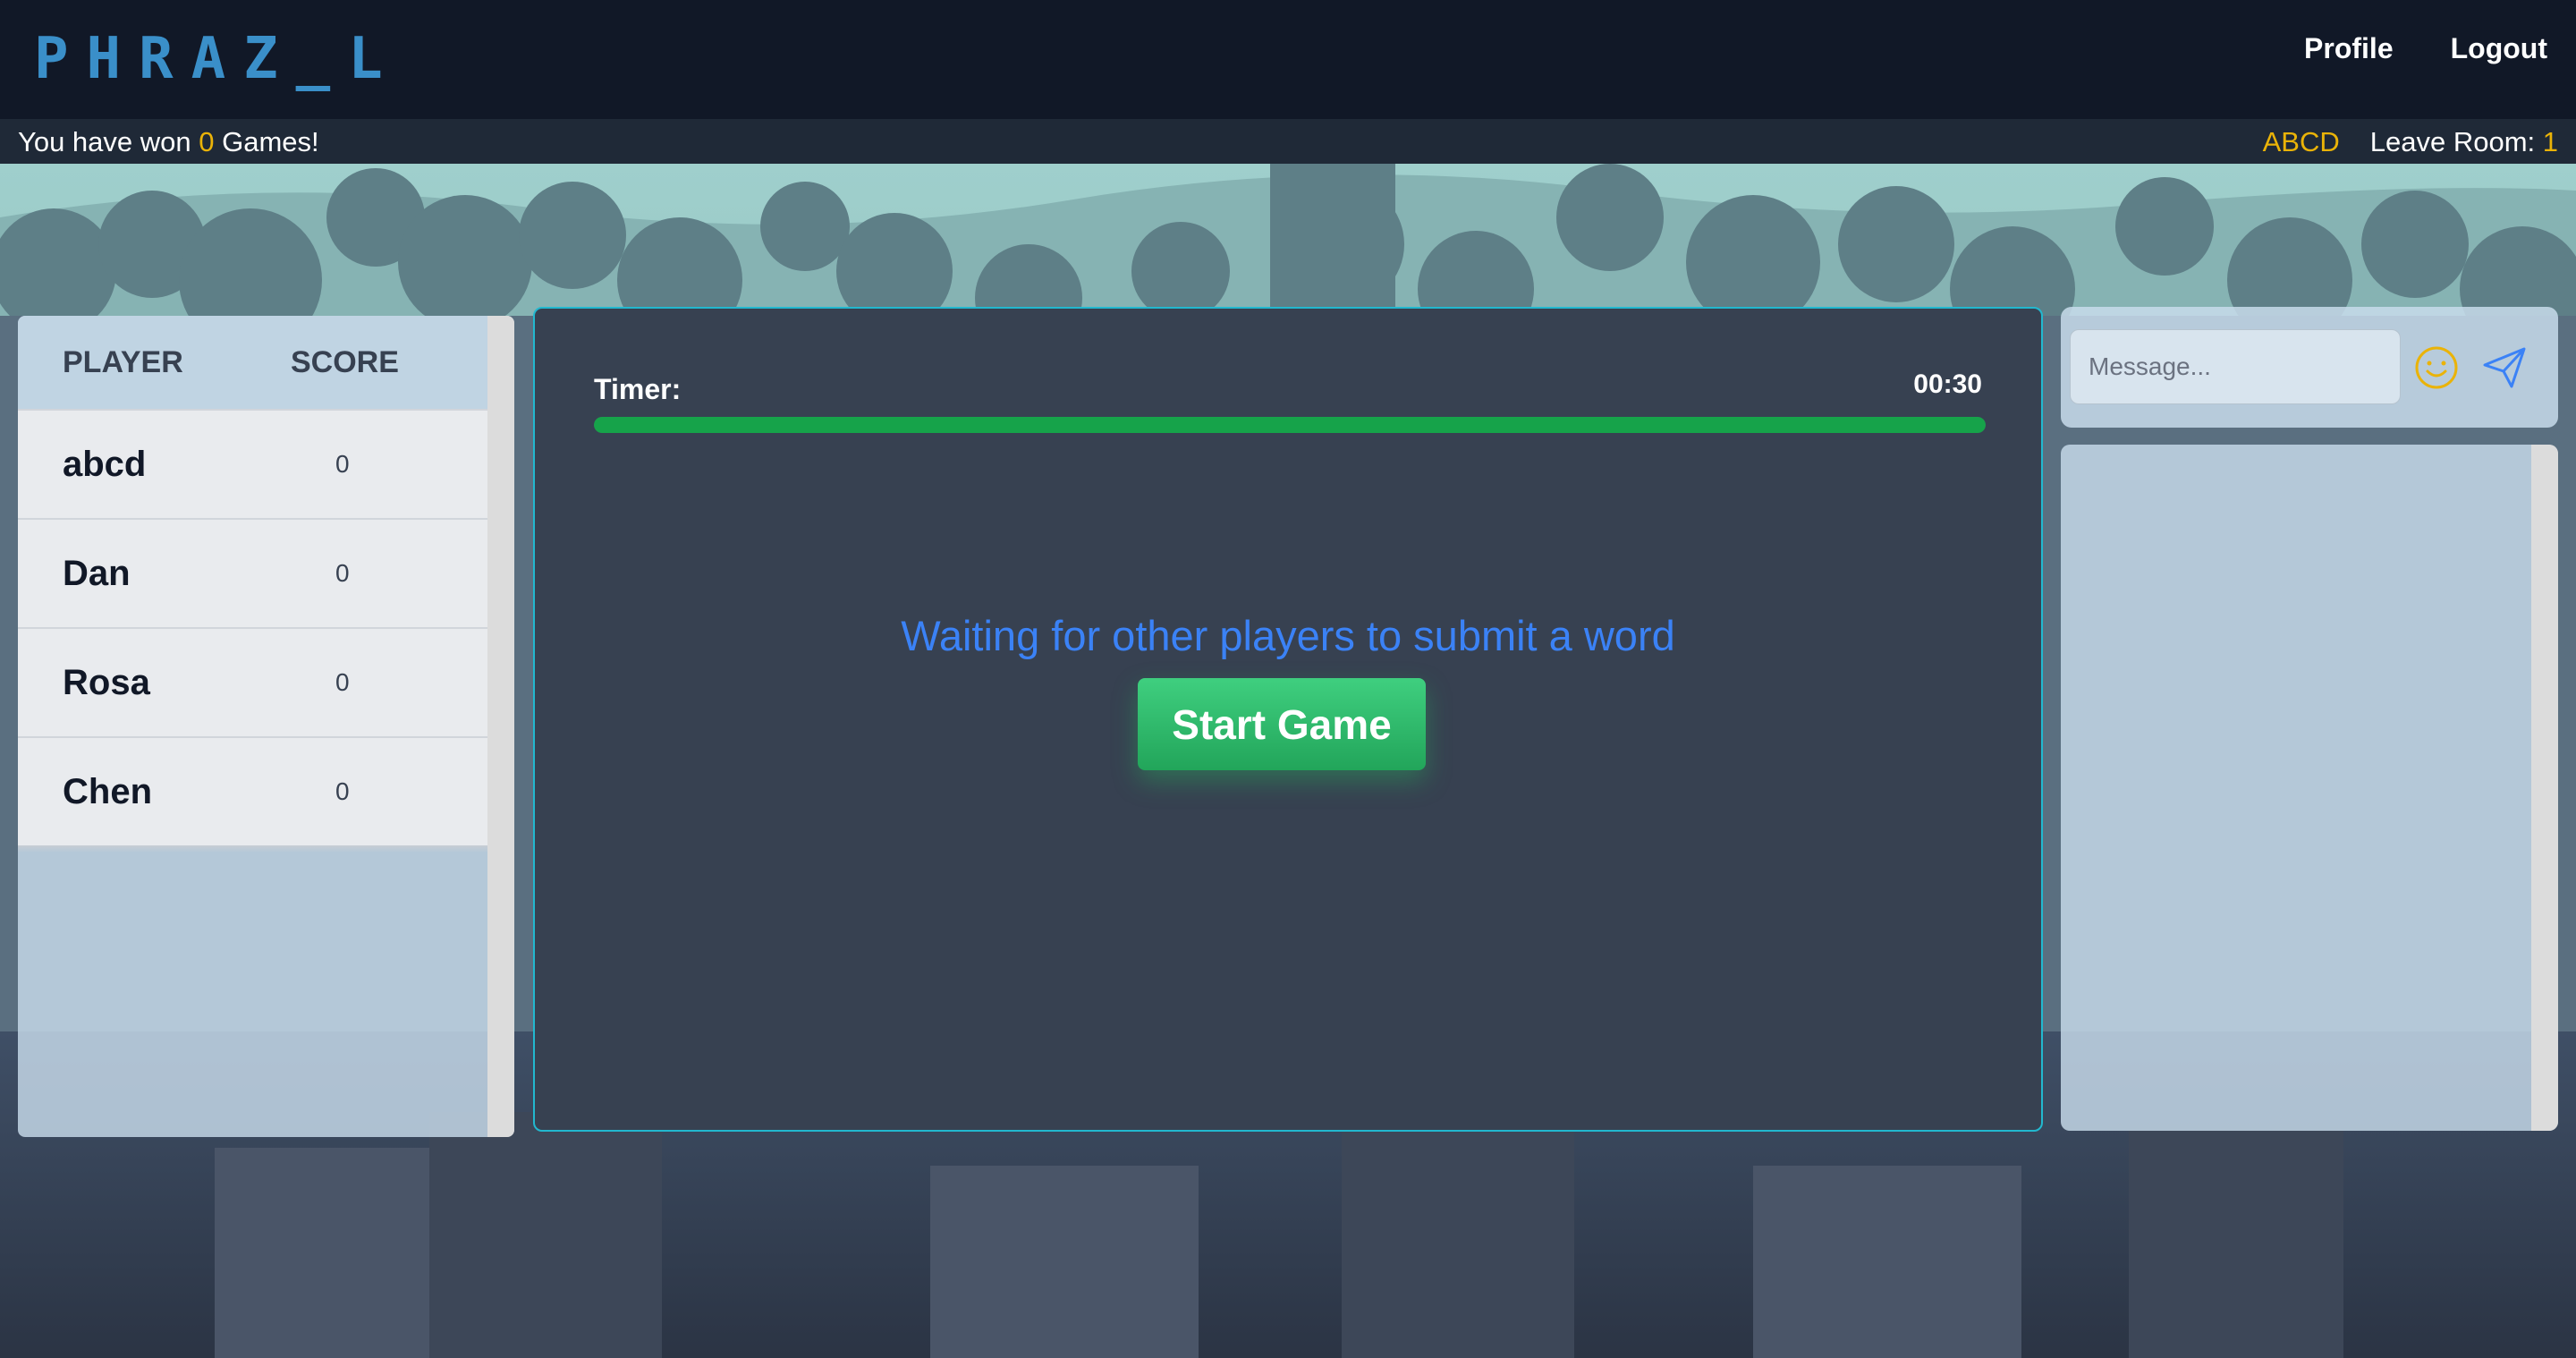 The height and width of the screenshot is (1358, 2576). I want to click on paper-plane-icon-glyph, so click(2504, 367).